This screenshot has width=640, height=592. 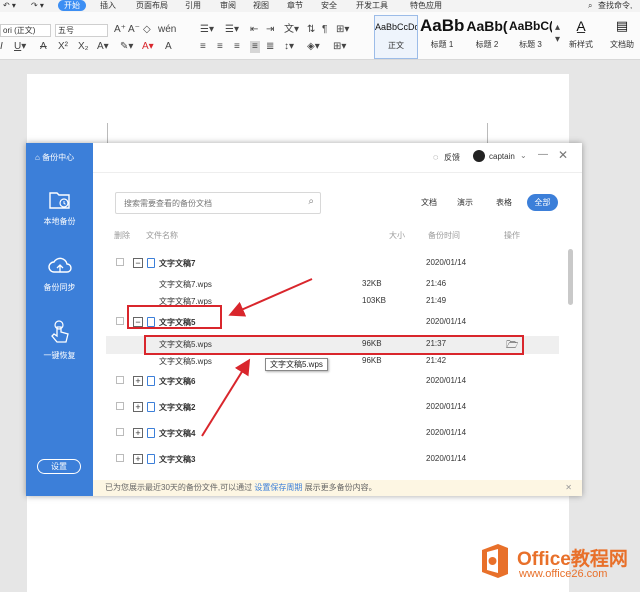 I want to click on arrow-to-file, so click(x=226, y=397).